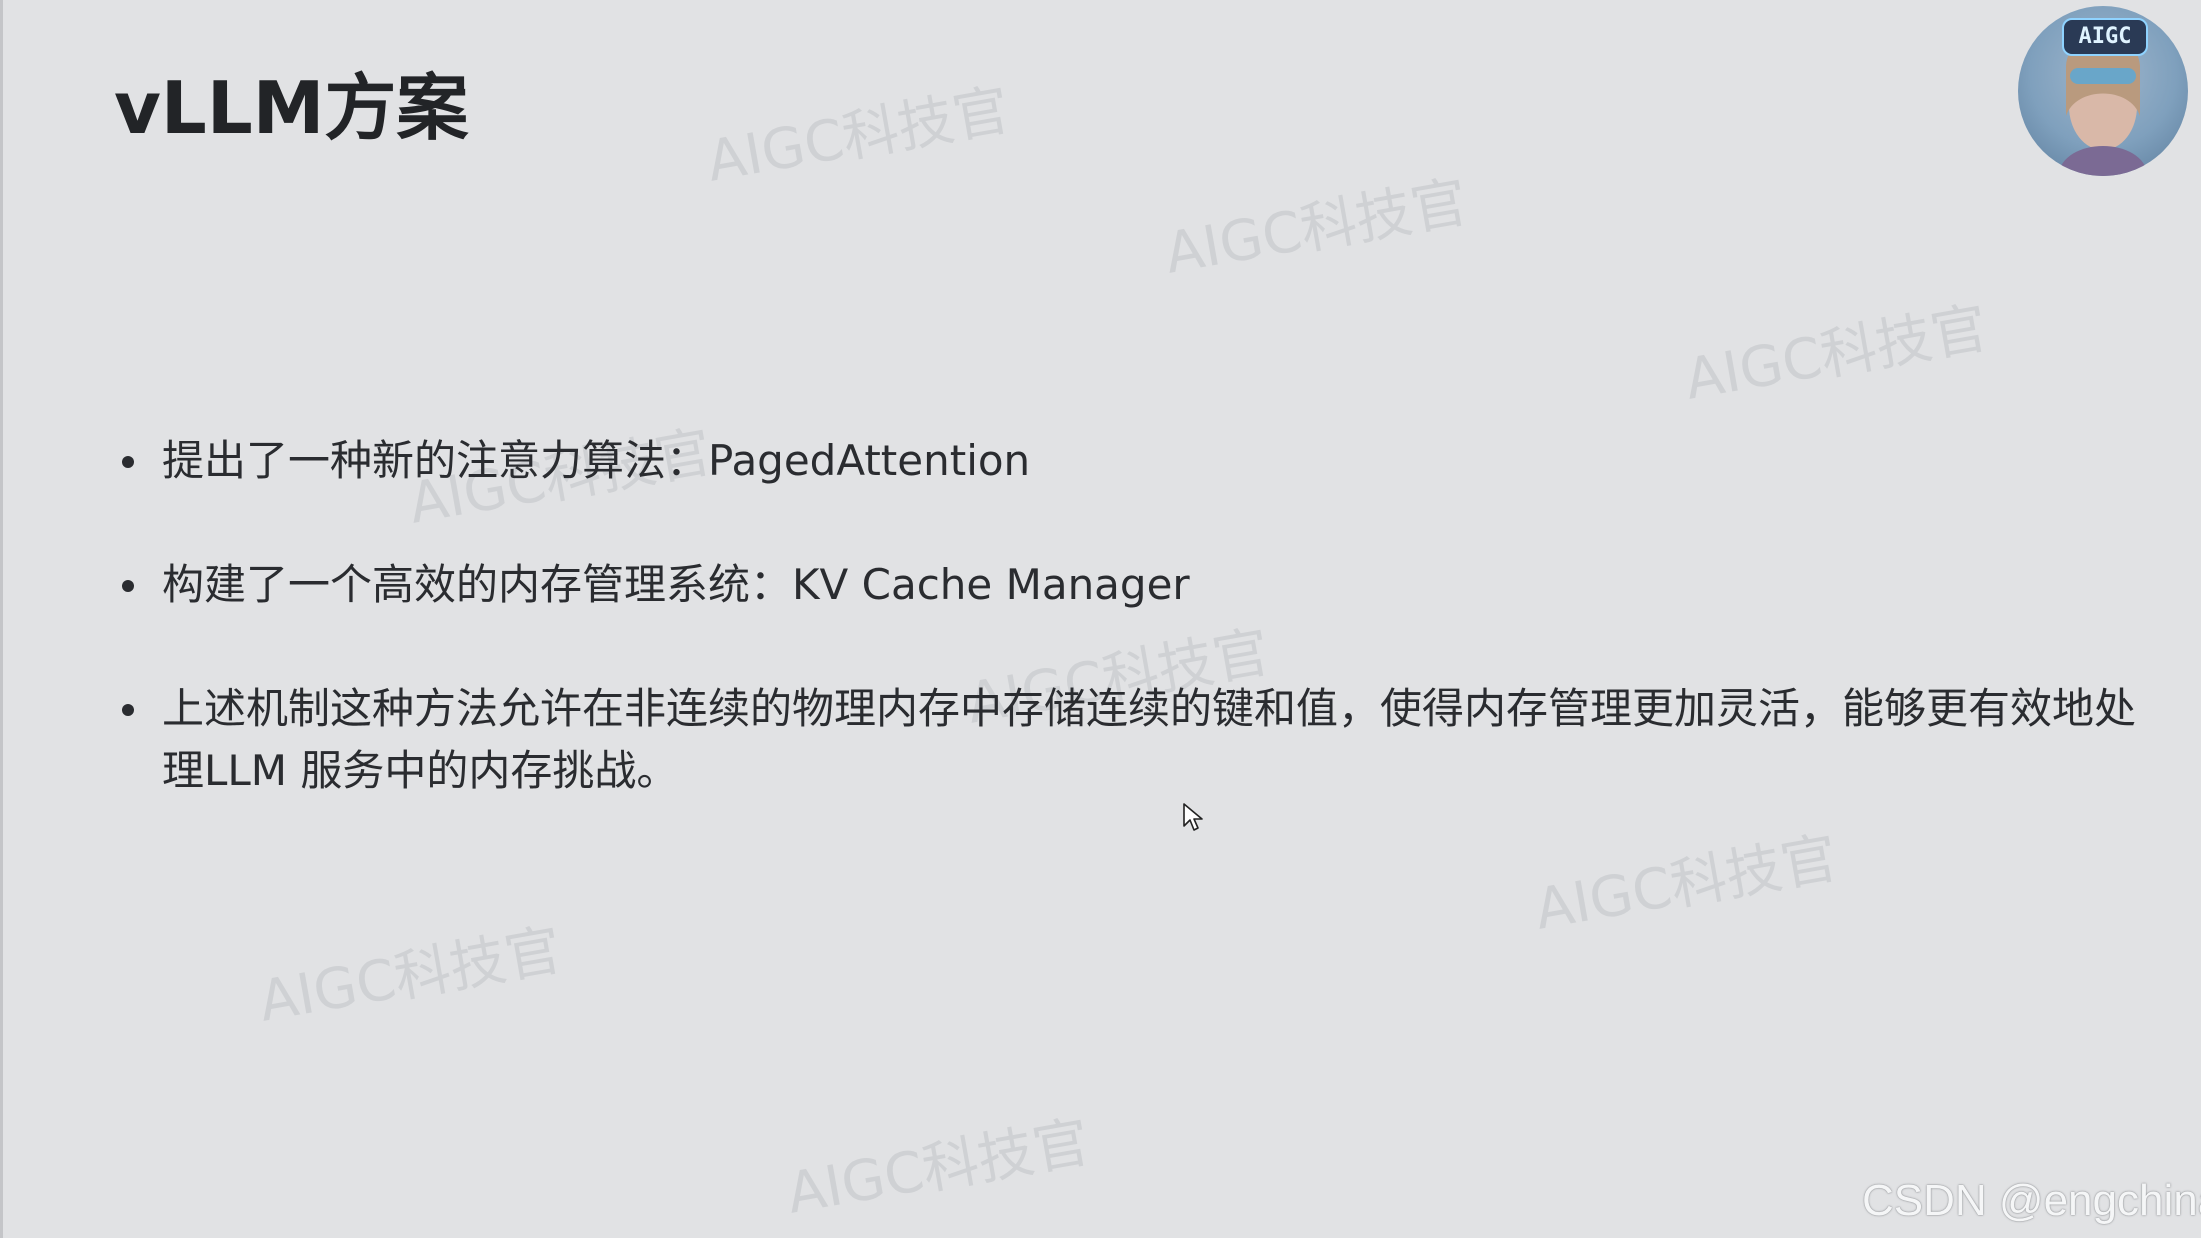 Image resolution: width=2201 pixels, height=1238 pixels. I want to click on bullet-text: 提出了一种新的注意力算法：PagedAttention, so click(596, 460).